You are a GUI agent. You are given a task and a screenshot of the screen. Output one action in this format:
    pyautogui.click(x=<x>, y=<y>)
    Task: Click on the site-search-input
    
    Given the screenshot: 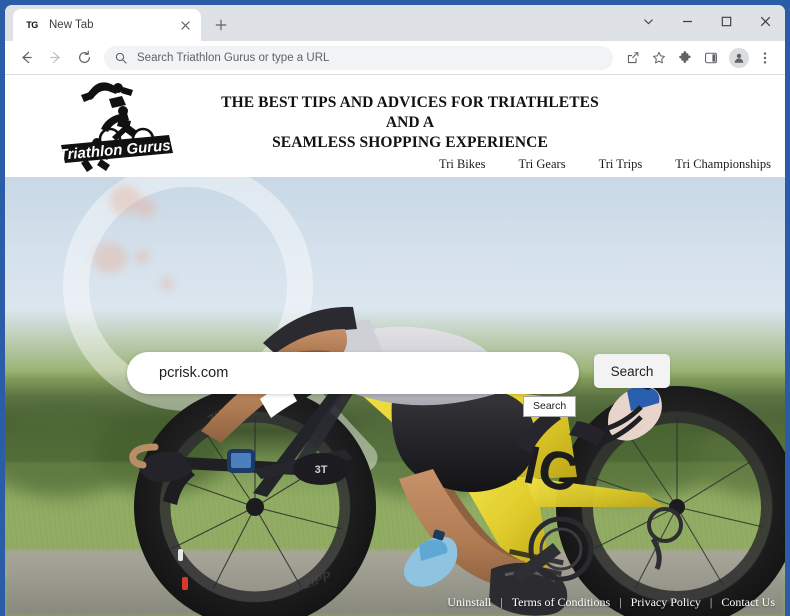 What is the action you would take?
    pyautogui.click(x=354, y=373)
    